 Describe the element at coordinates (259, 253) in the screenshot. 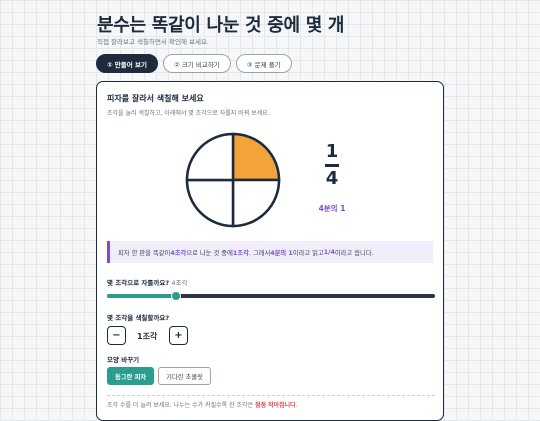

I see `callout-text: . 그래서` at that location.